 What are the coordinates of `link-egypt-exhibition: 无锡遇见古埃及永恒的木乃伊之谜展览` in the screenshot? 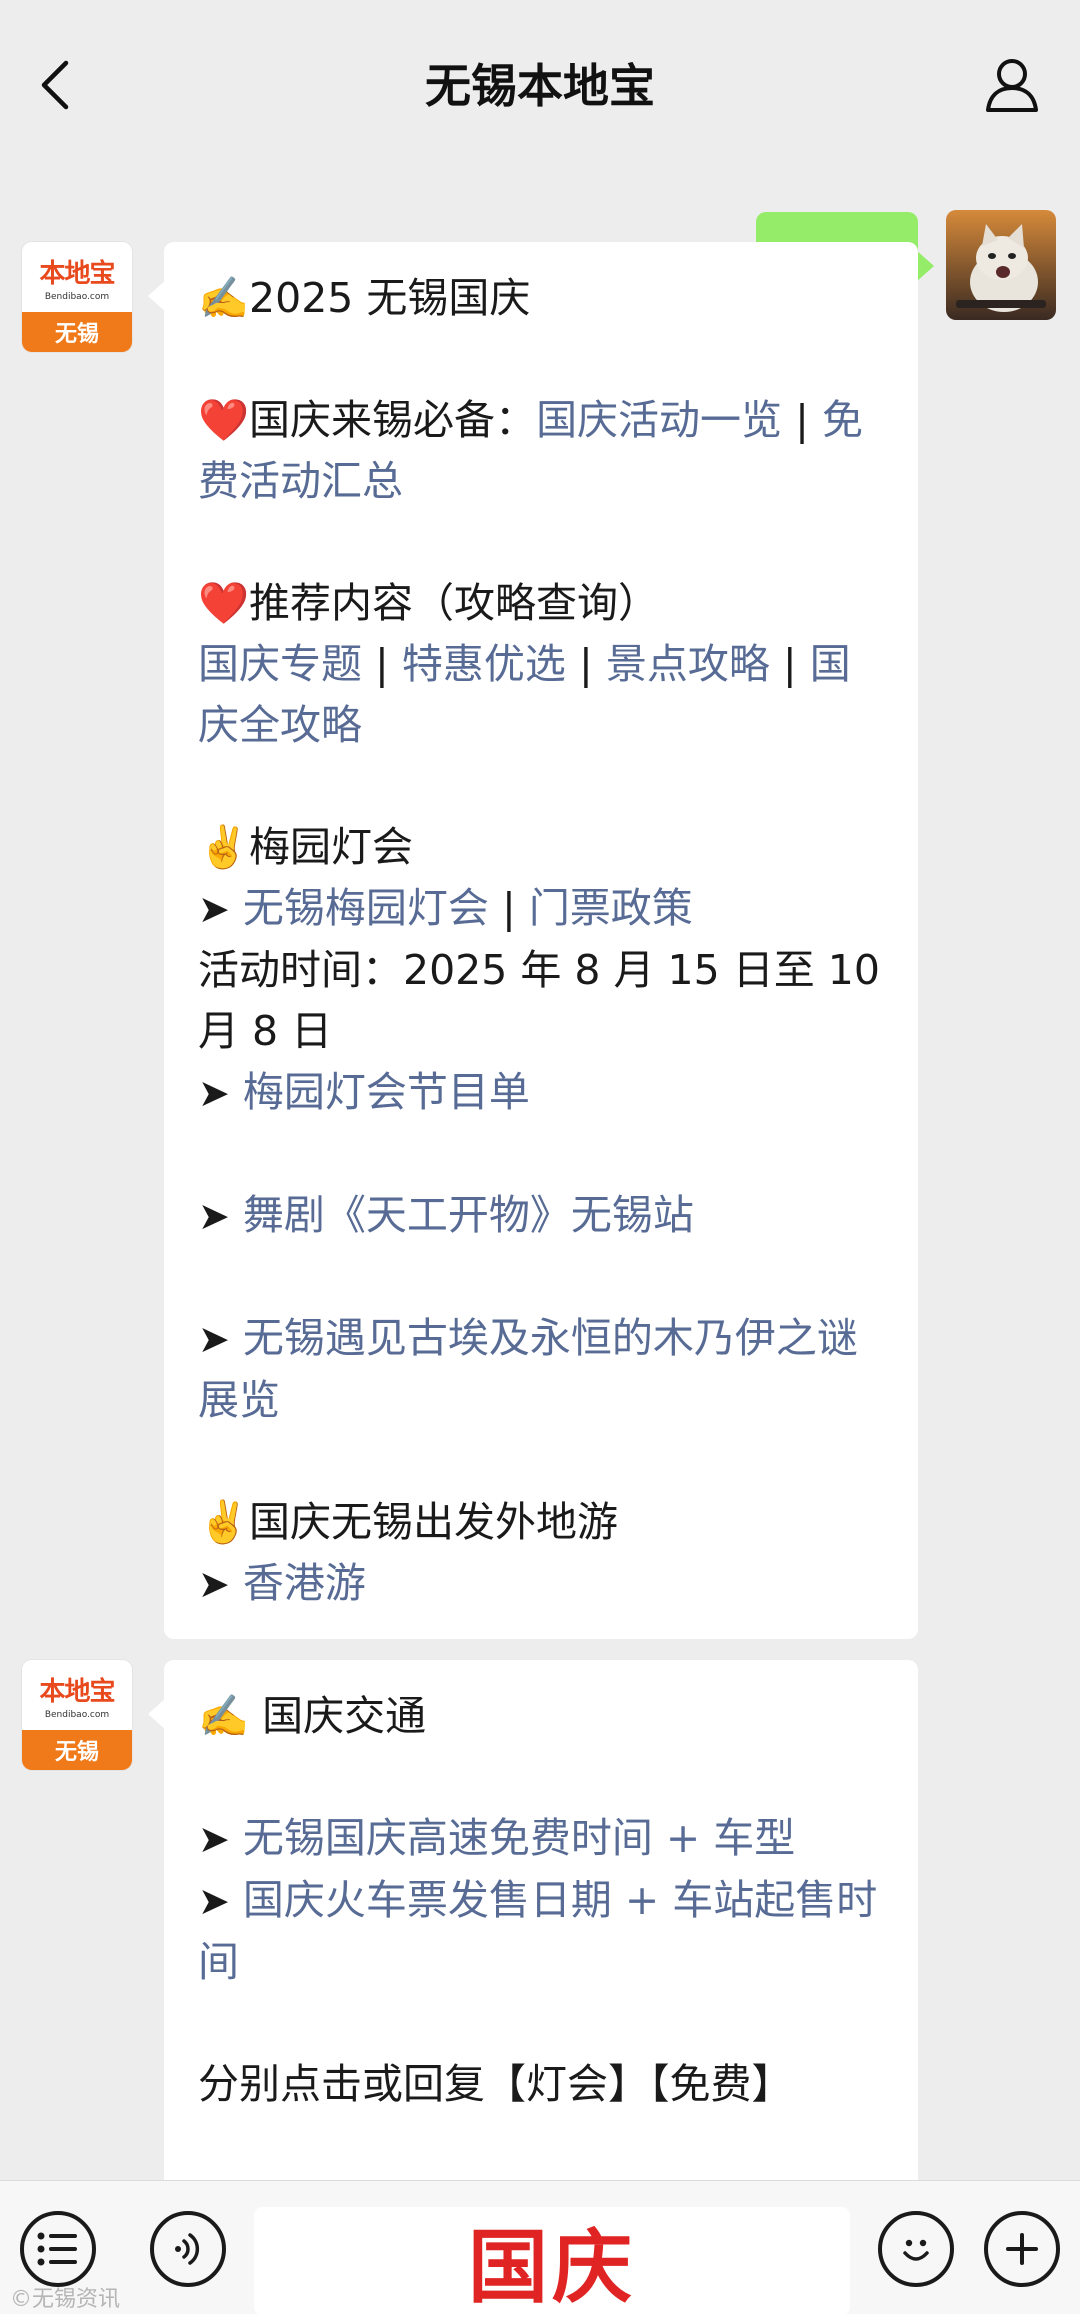 It's located at (528, 1369).